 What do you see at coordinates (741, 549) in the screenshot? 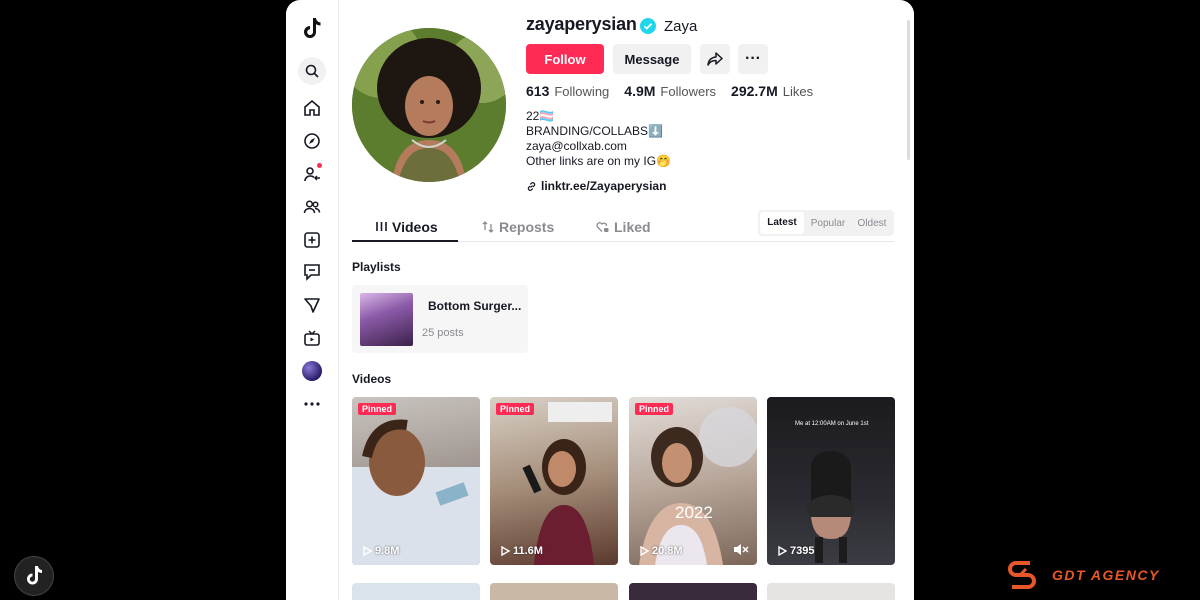
I see `muted-icon` at bounding box center [741, 549].